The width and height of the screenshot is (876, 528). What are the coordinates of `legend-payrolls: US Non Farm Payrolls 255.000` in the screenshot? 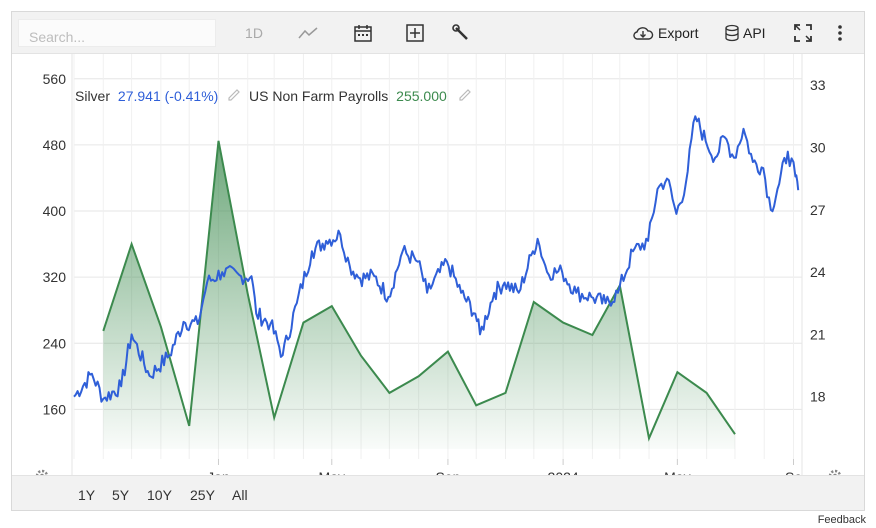 It's located at (348, 96).